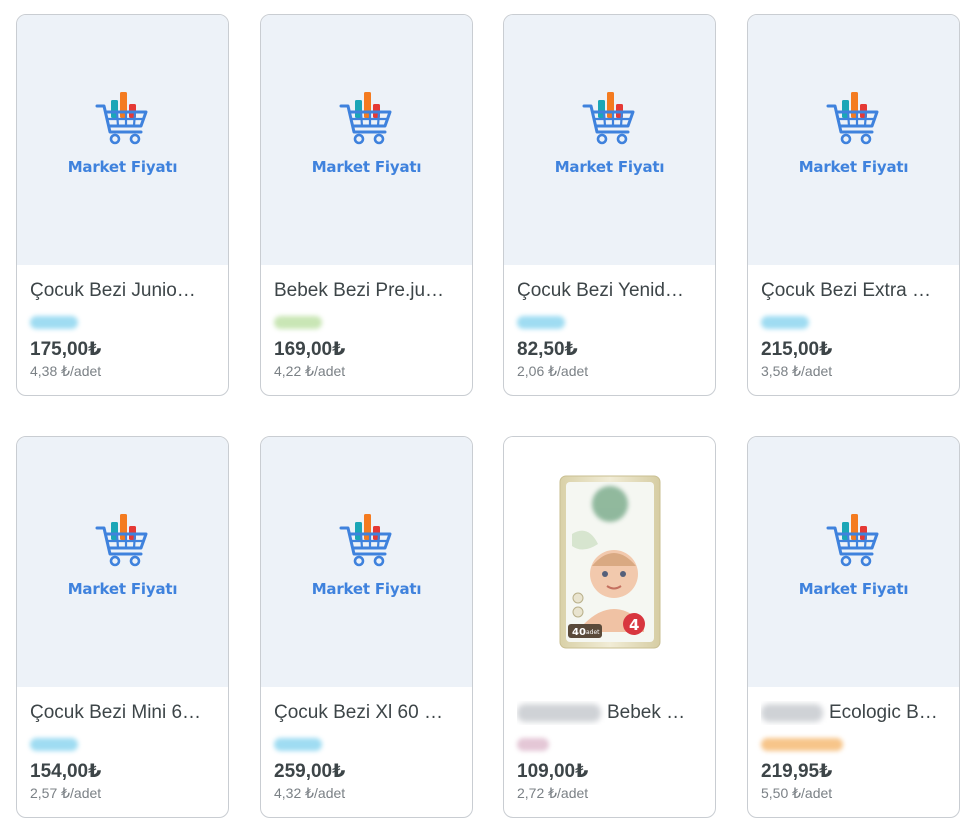  Describe the element at coordinates (310, 793) in the screenshot. I see `unit-price: 4,32 ₺/adet` at that location.